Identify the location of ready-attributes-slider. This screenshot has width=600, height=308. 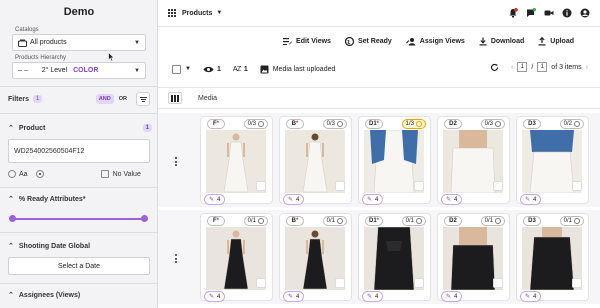
(78, 218).